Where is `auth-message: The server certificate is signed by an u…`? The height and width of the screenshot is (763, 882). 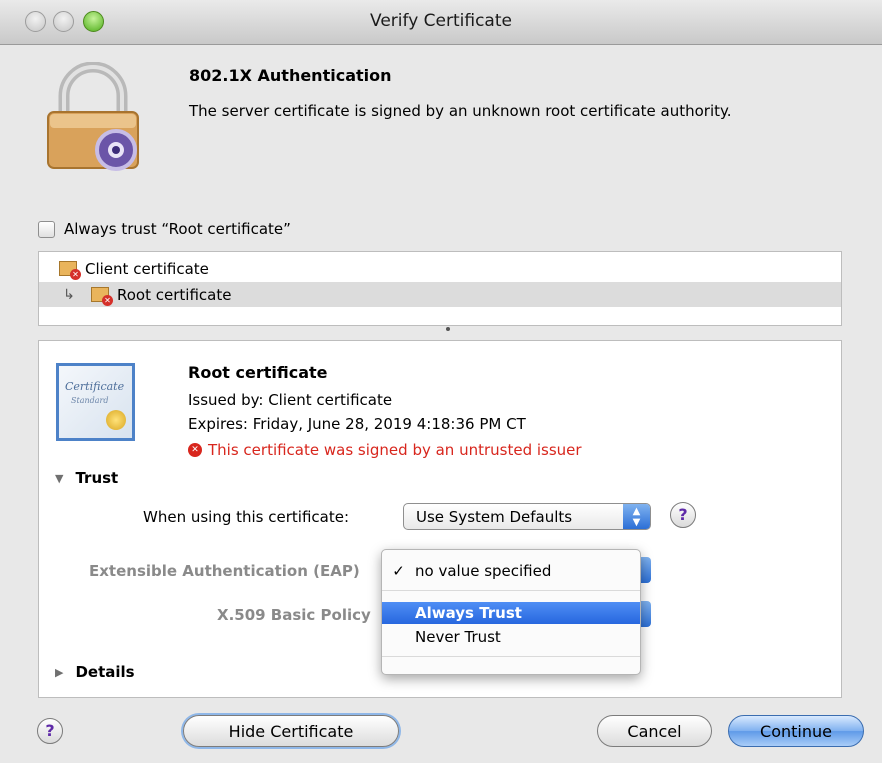 auth-message: The server certificate is signed by an u… is located at coordinates (460, 111).